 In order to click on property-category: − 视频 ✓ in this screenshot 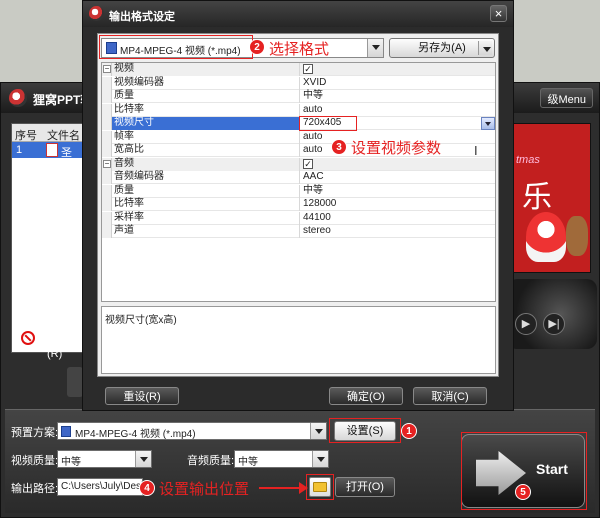, I will do `click(298, 69)`.